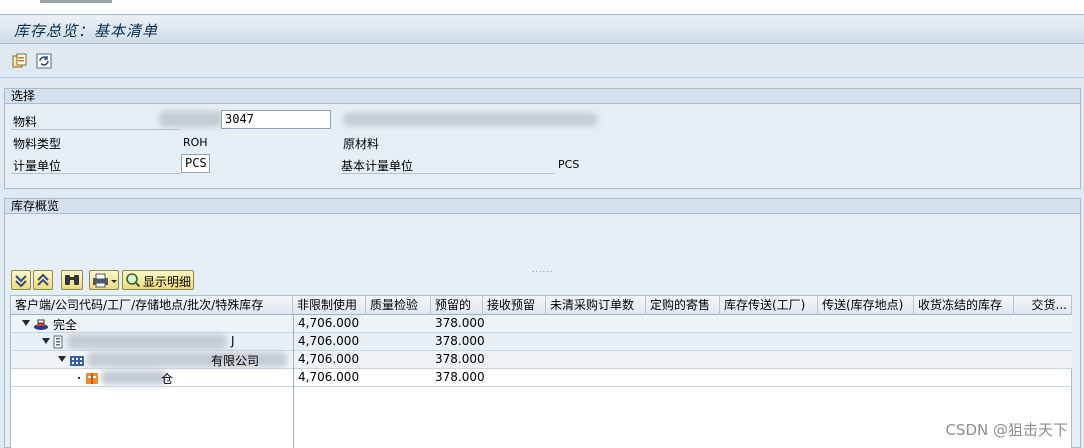 The height and width of the screenshot is (448, 1084). What do you see at coordinates (457, 305) in the screenshot?
I see `col-header-reserved: 预留的` at bounding box center [457, 305].